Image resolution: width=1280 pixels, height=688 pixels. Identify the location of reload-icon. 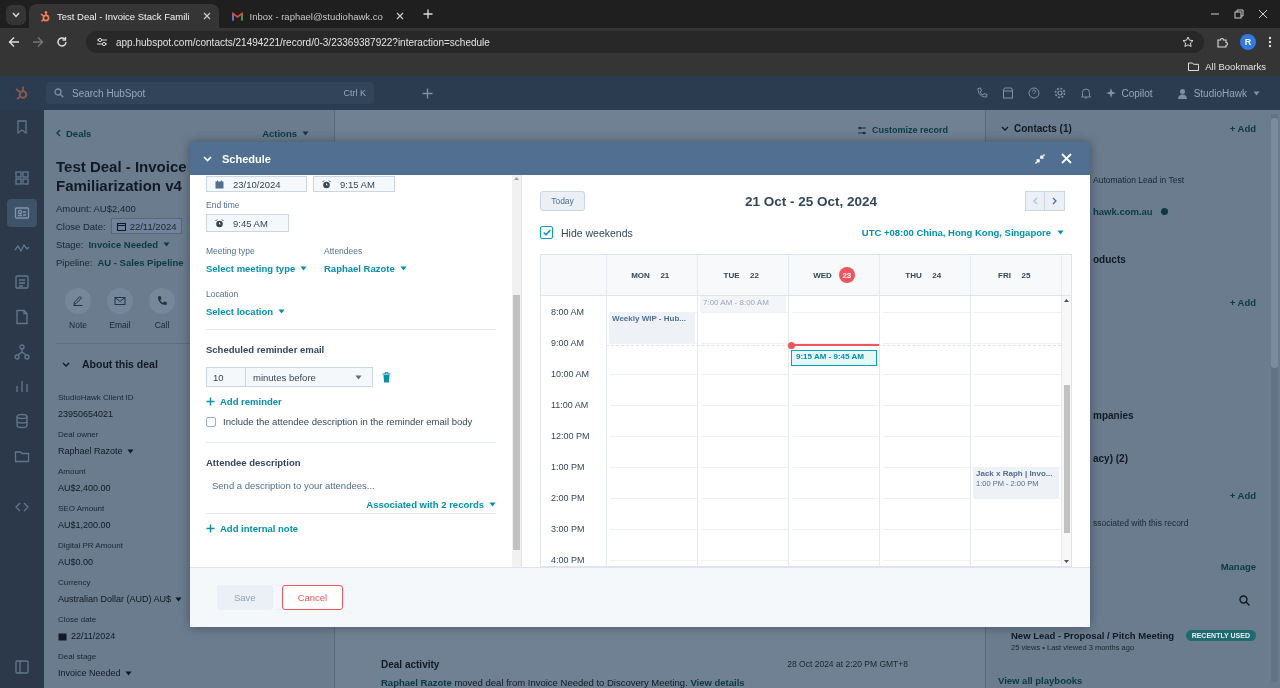
(62, 42).